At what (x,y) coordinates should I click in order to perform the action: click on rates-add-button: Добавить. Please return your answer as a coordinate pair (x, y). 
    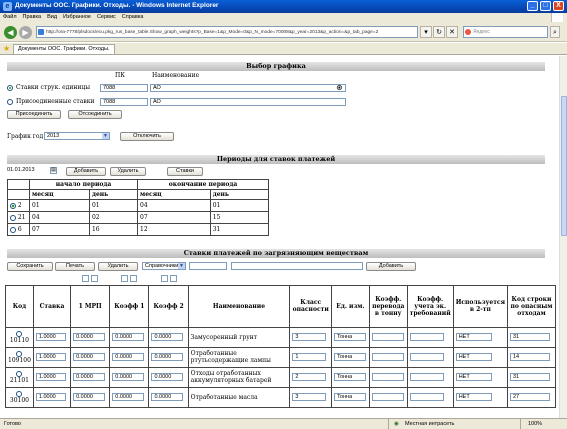
    Looking at the image, I should click on (391, 266).